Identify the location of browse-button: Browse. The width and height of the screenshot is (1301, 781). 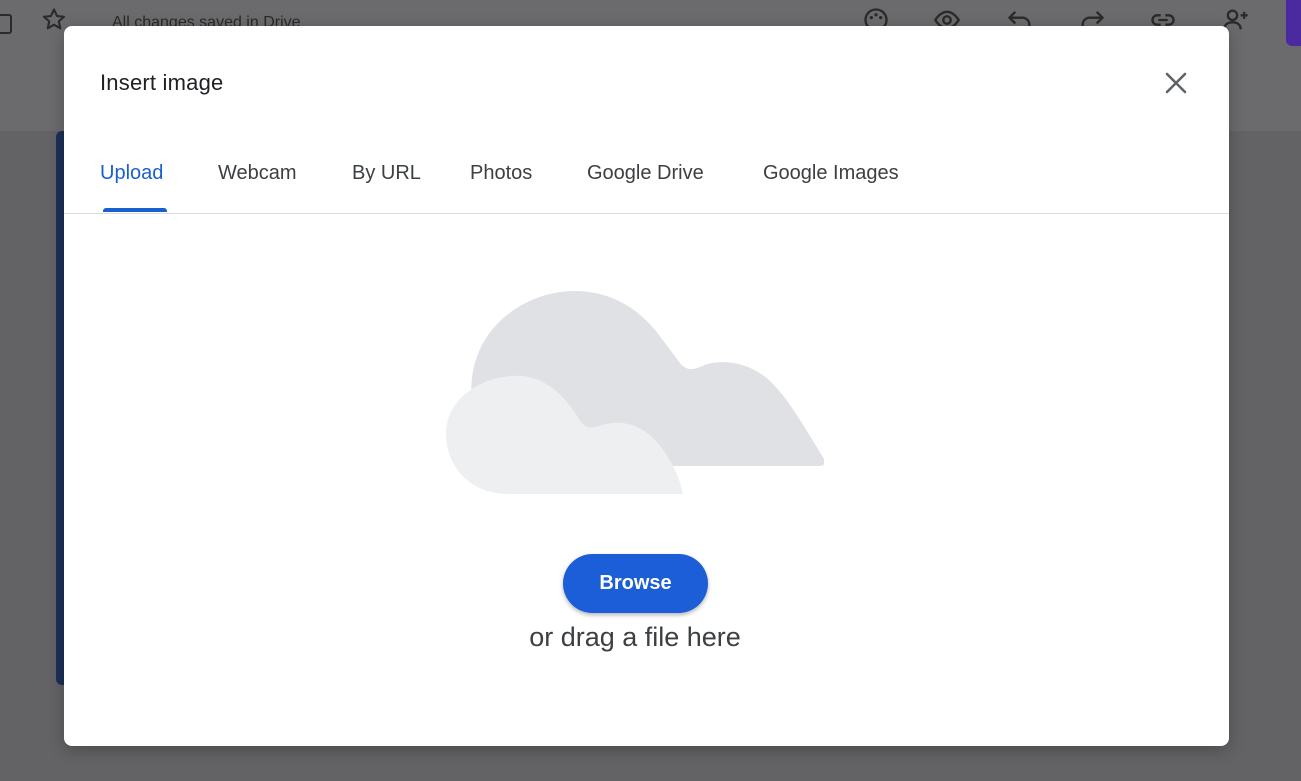
(635, 583).